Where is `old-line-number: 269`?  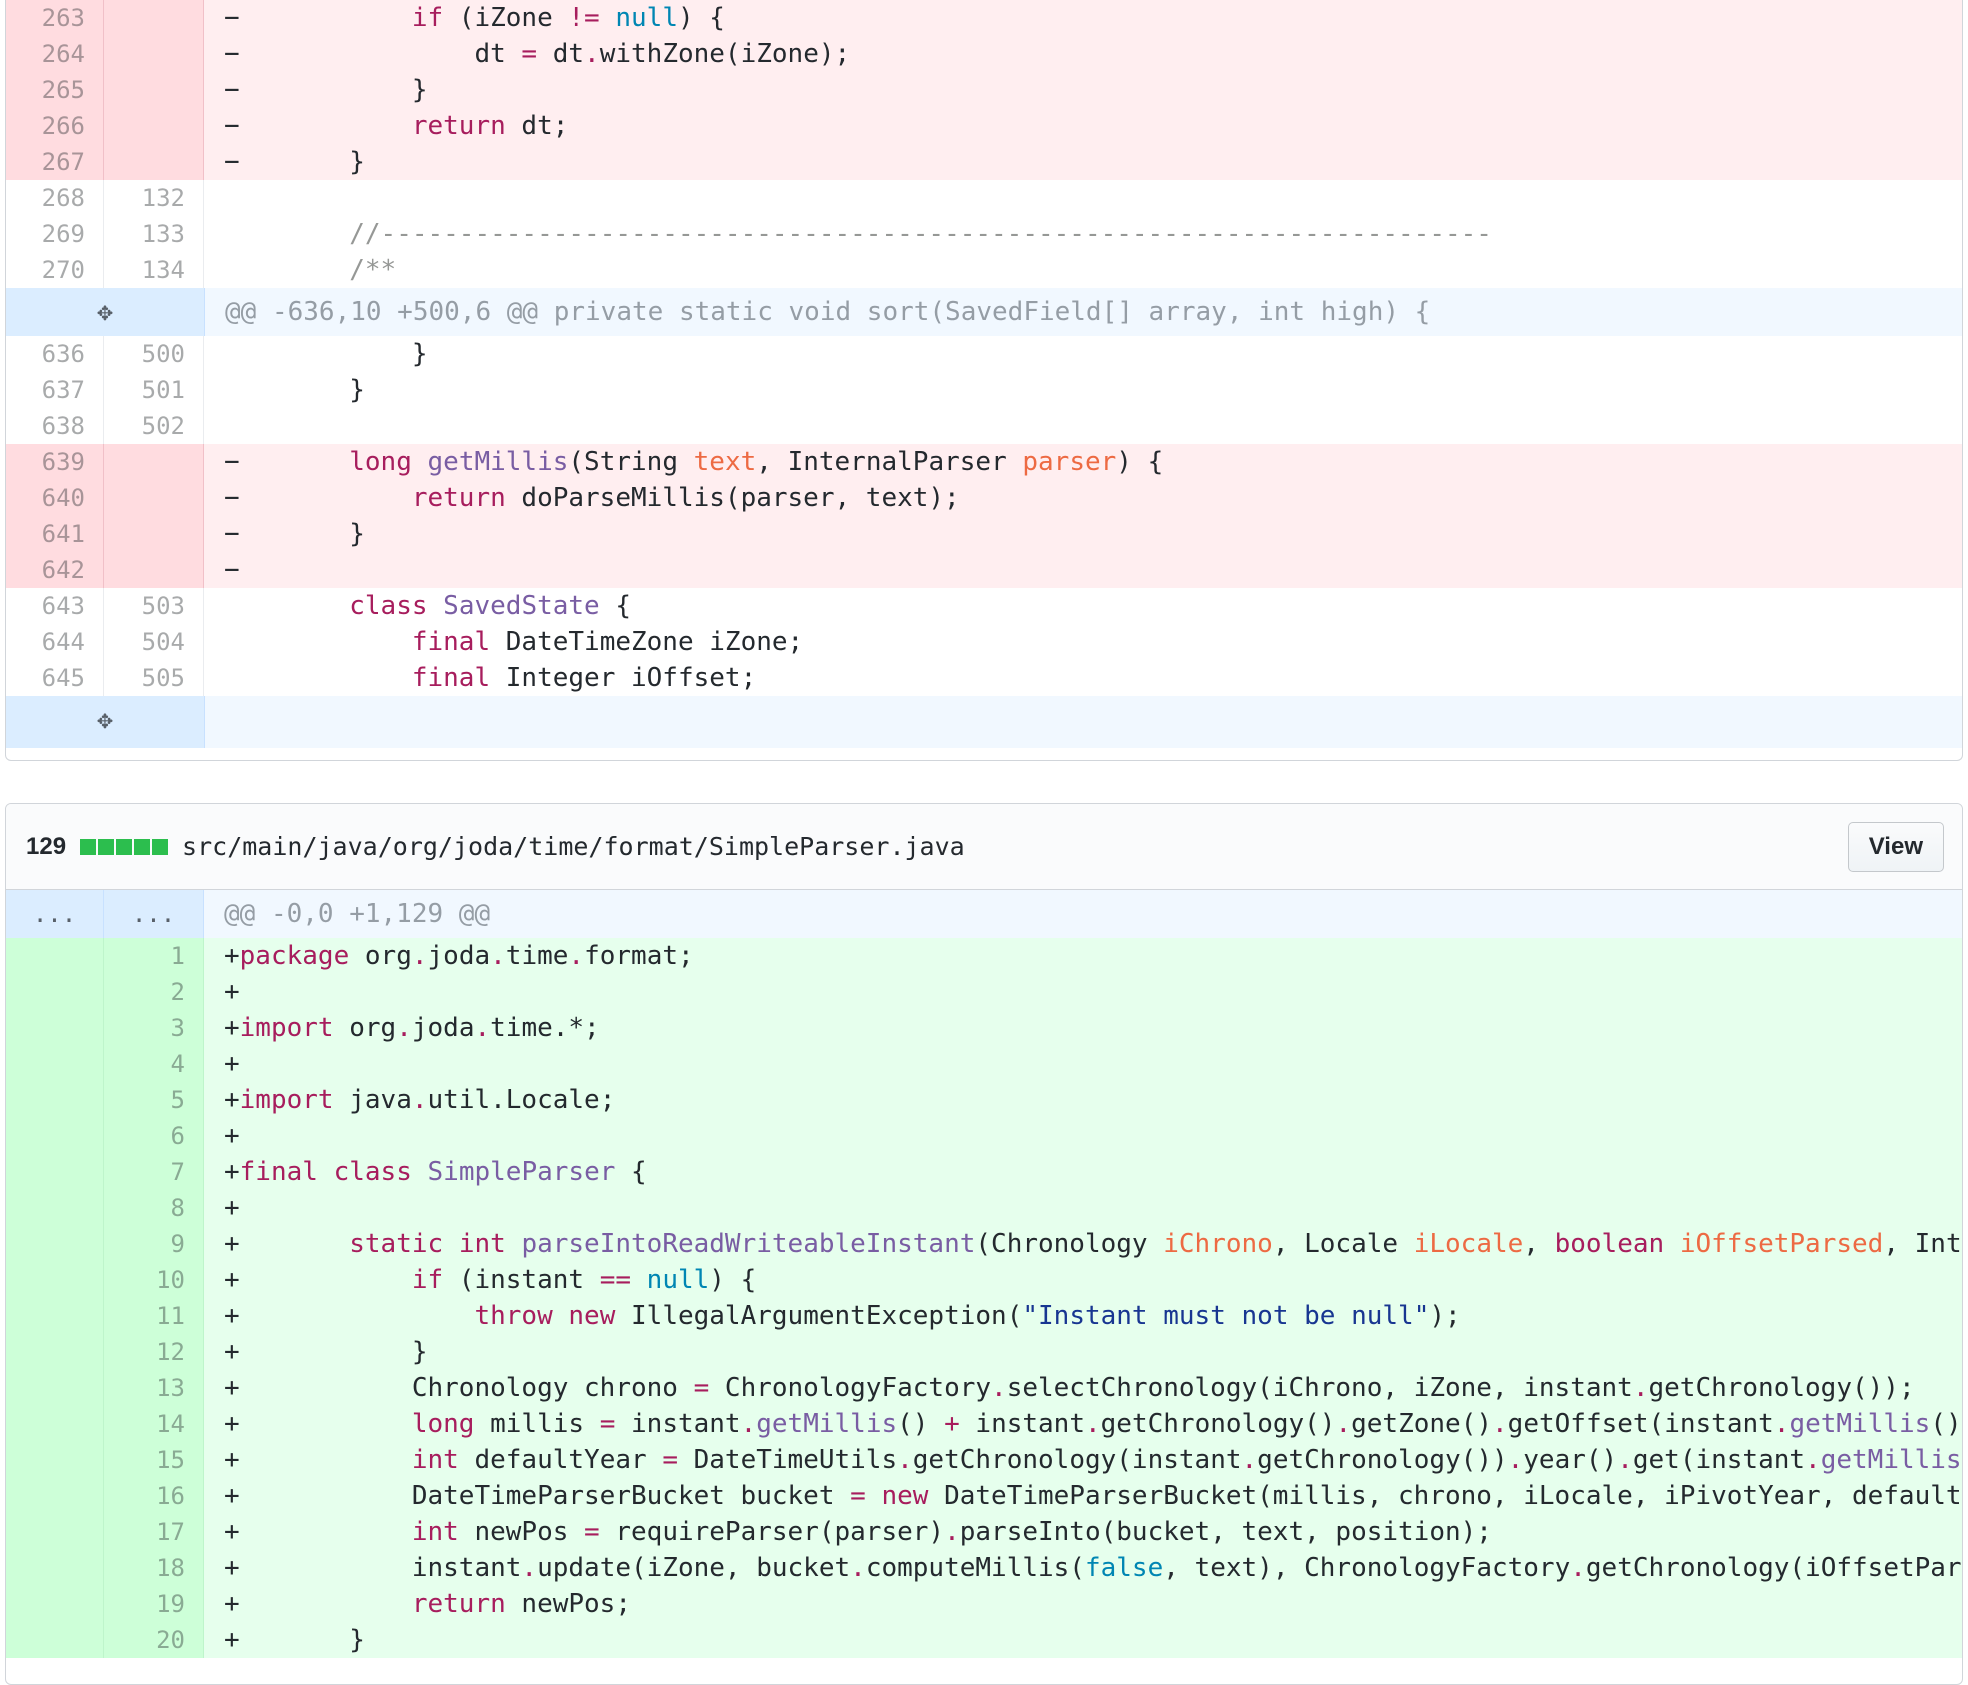 old-line-number: 269 is located at coordinates (55, 234).